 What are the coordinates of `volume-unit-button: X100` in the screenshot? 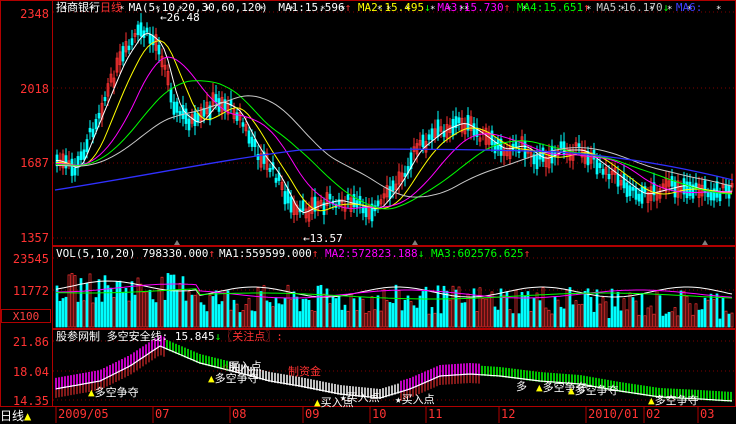 It's located at (26, 316).